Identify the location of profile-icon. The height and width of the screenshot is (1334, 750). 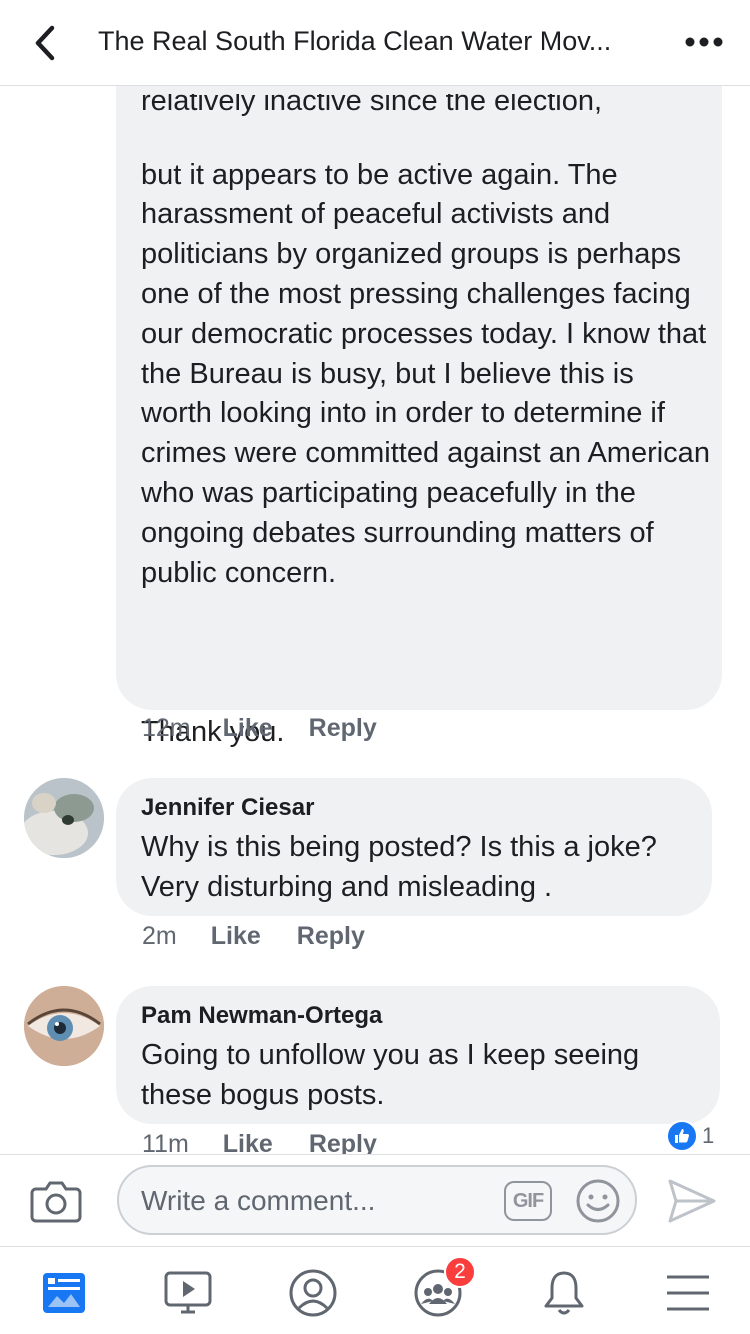
(313, 1293).